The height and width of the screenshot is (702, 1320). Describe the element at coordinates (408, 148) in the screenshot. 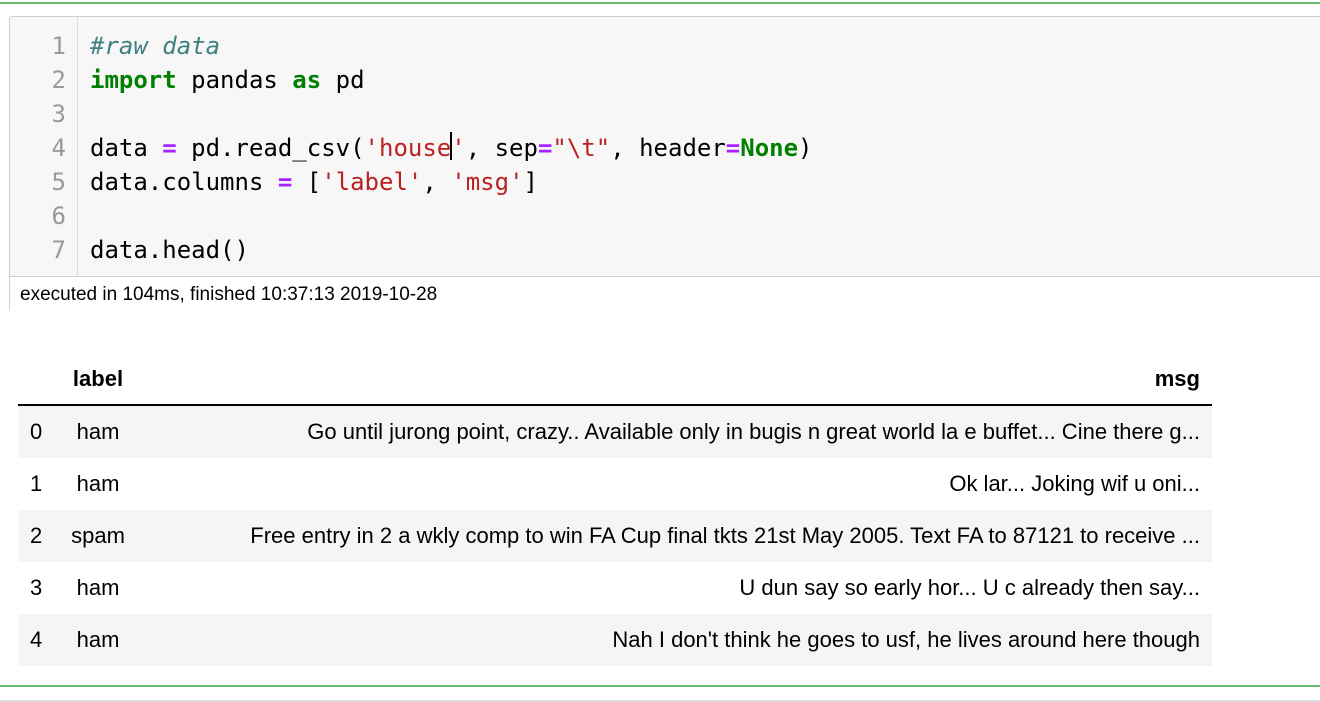

I see `code-token: 'house` at that location.